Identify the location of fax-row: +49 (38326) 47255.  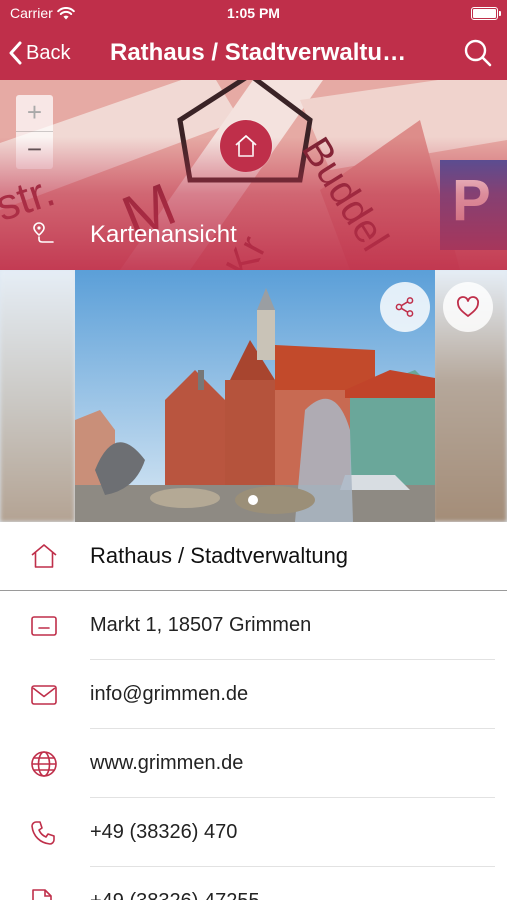
(253, 883).